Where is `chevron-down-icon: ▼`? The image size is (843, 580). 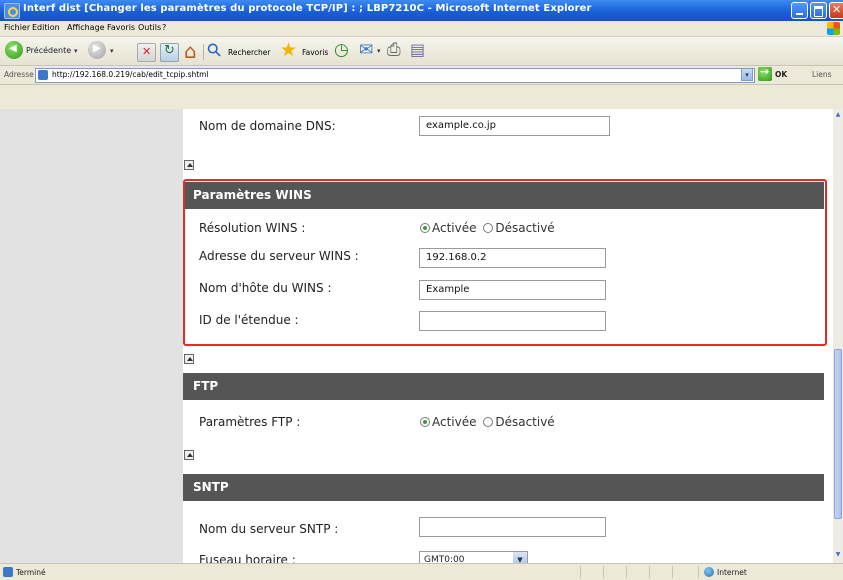 chevron-down-icon: ▼ is located at coordinates (520, 557).